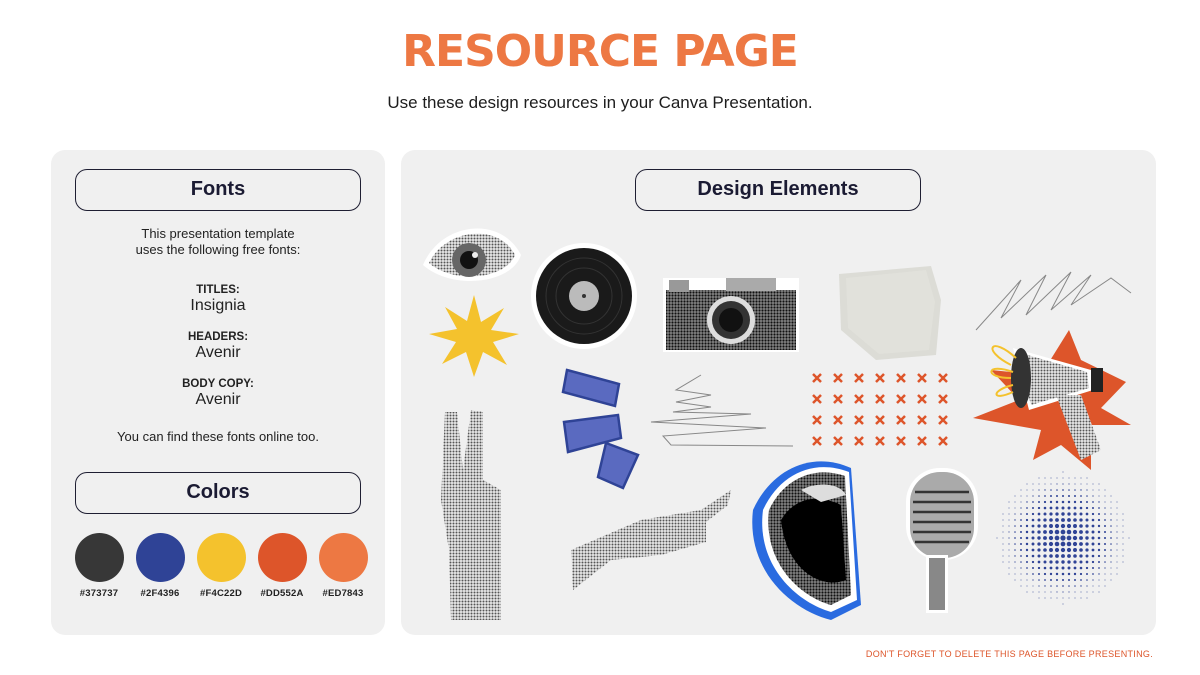 This screenshot has height=675, width=1200. What do you see at coordinates (218, 299) in the screenshot?
I see `font-entry-titles: TITLES: Insignia` at bounding box center [218, 299].